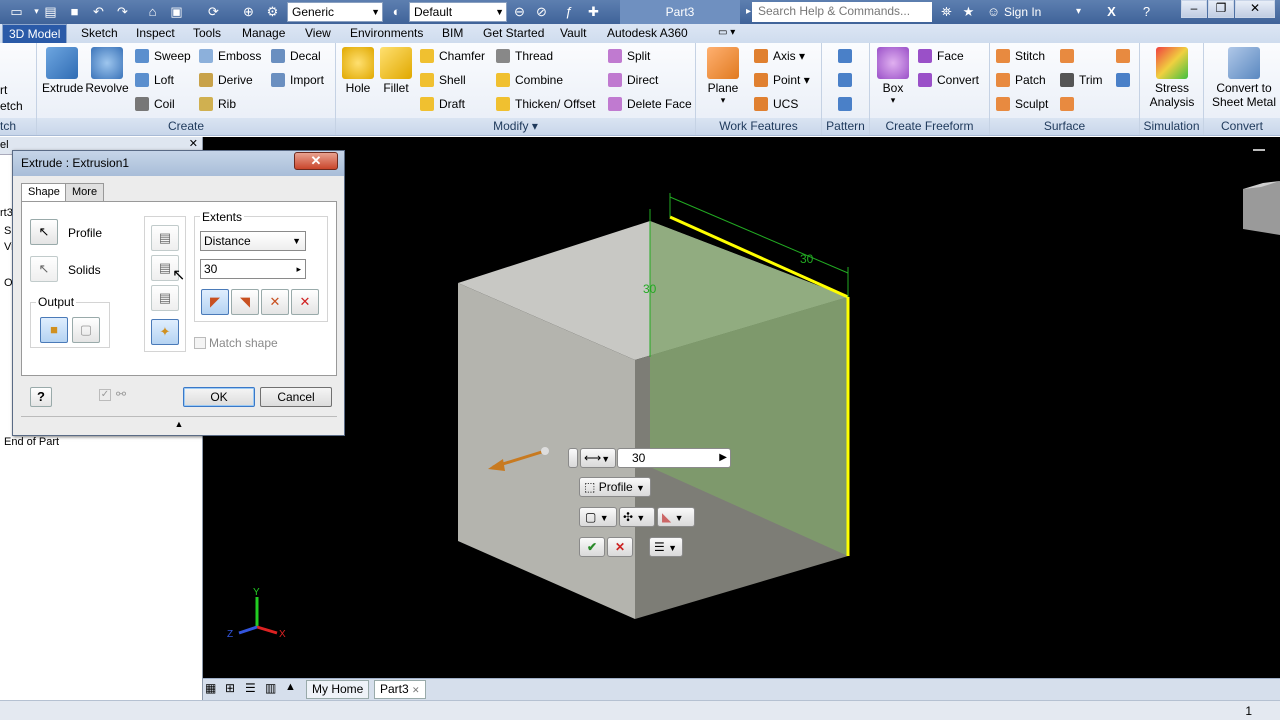 This screenshot has width=1280, height=720. What do you see at coordinates (215, 302) in the screenshot?
I see `direction-1-button: ◤` at bounding box center [215, 302].